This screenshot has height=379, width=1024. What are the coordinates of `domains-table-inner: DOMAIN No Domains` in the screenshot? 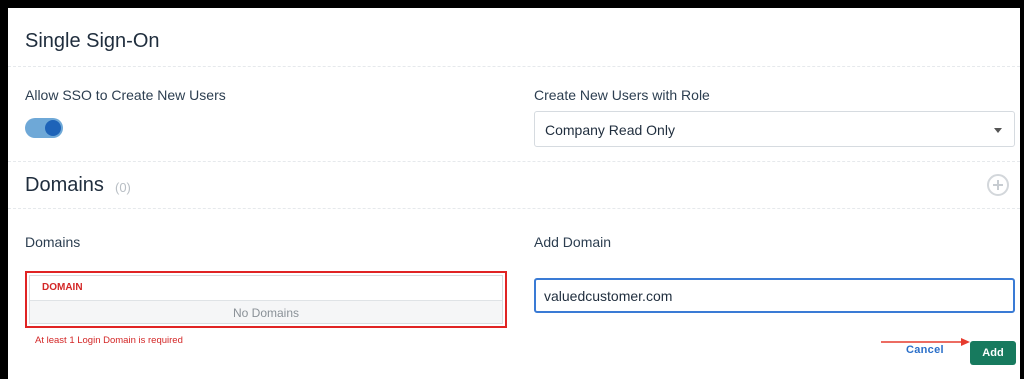 It's located at (266, 299).